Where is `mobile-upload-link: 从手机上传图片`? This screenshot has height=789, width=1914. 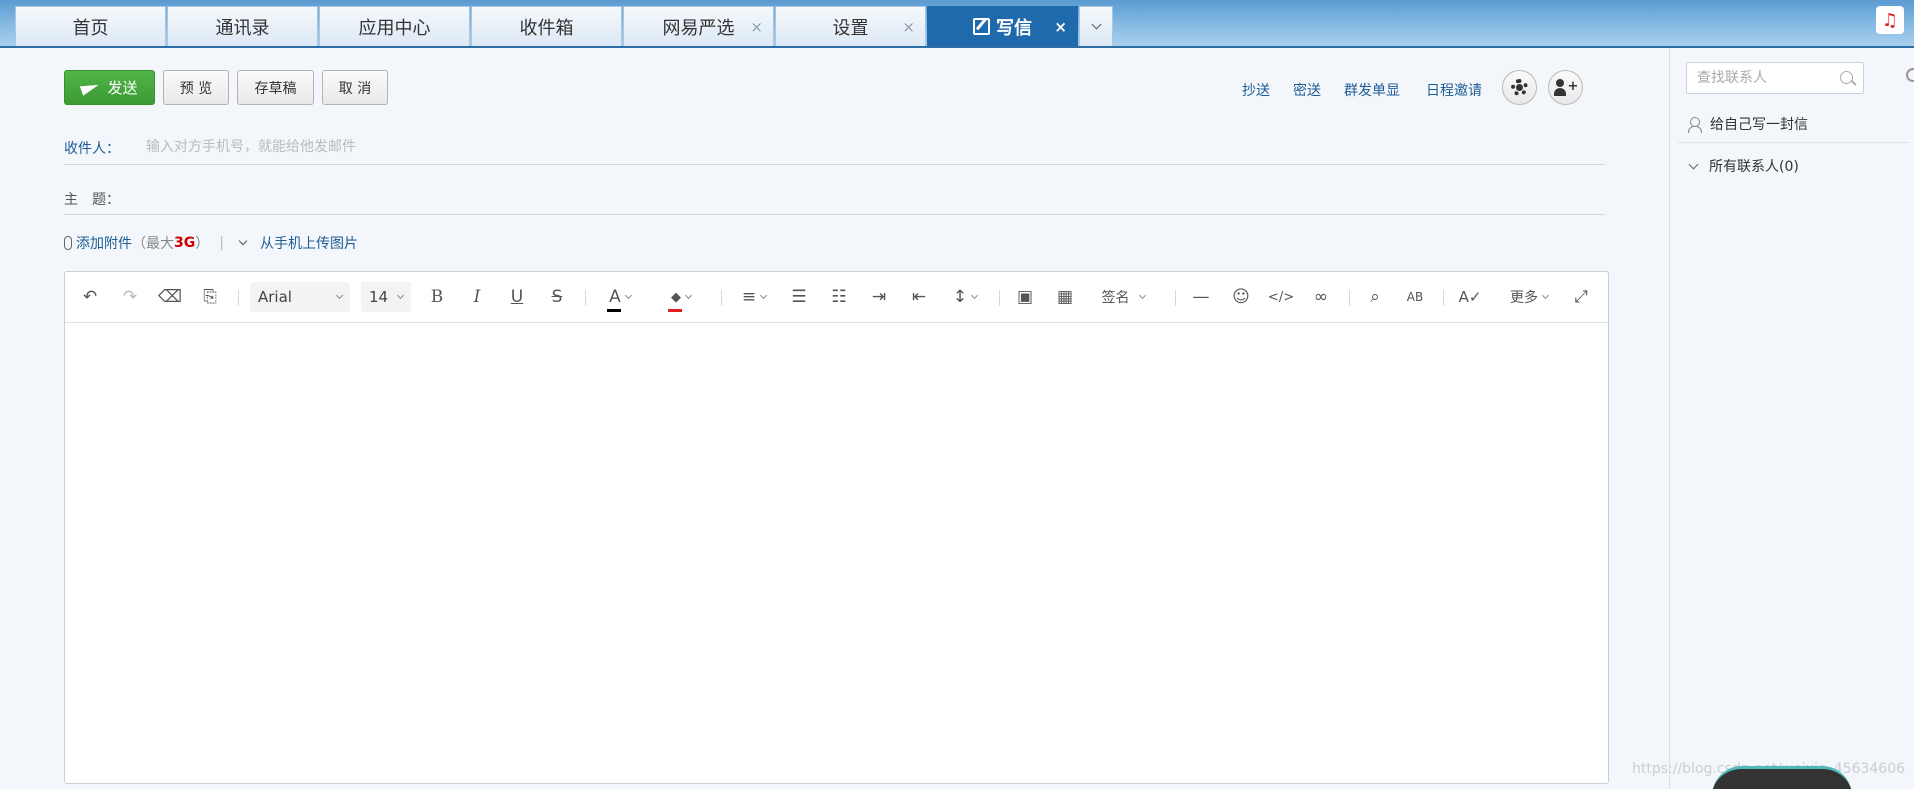 mobile-upload-link: 从手机上传图片 is located at coordinates (309, 243).